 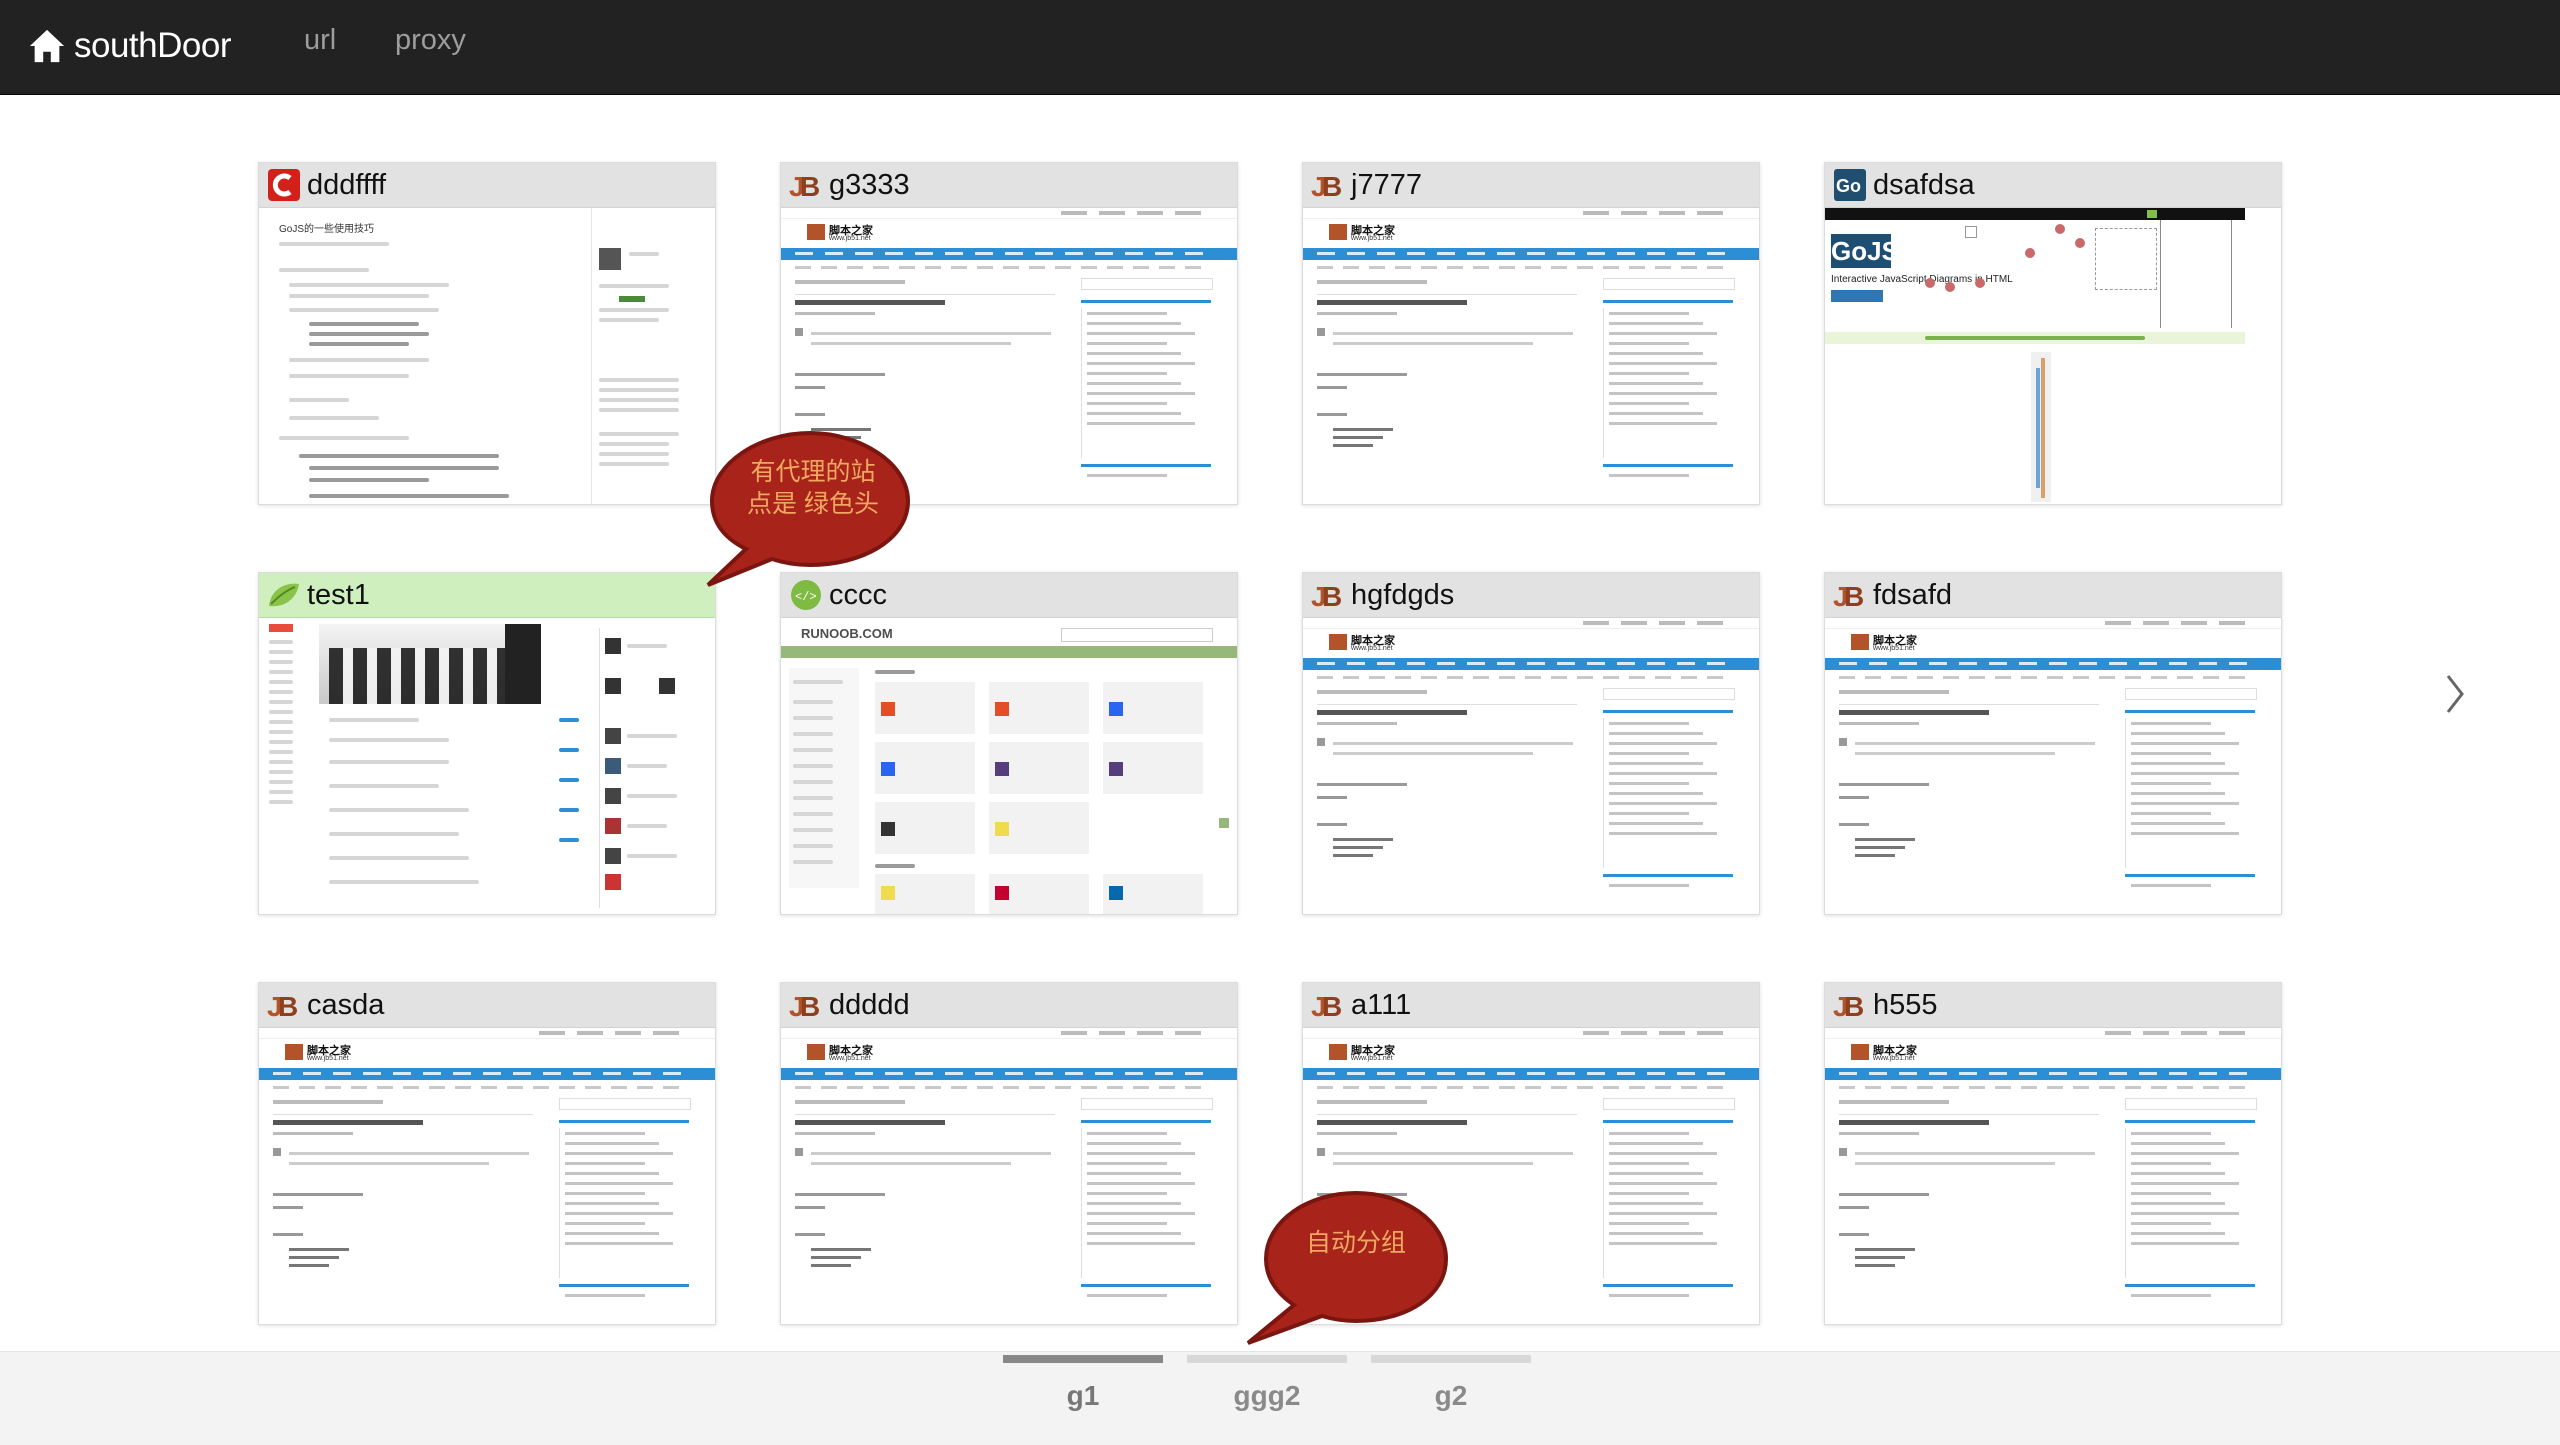 What do you see at coordinates (1386, 184) in the screenshot?
I see `tile-title: j7777` at bounding box center [1386, 184].